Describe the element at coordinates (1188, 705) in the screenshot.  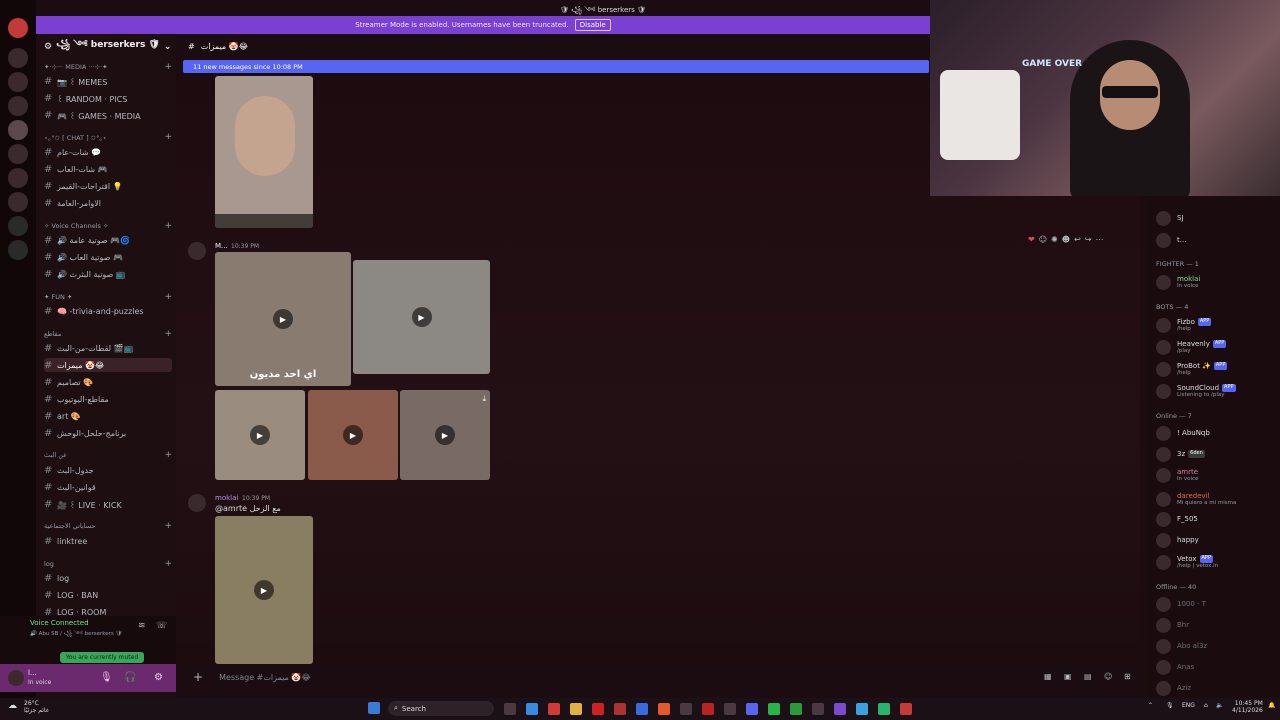
I see `language-indicator: ENG` at that location.